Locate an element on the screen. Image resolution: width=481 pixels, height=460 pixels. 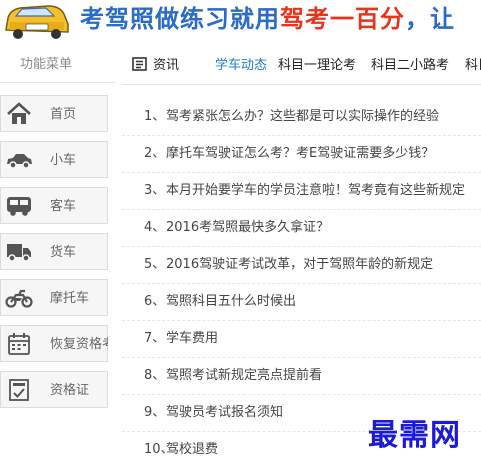
article-link: 本月开始要学车的学员注意啦！驾考竟有这些新规定 is located at coordinates (315, 190).